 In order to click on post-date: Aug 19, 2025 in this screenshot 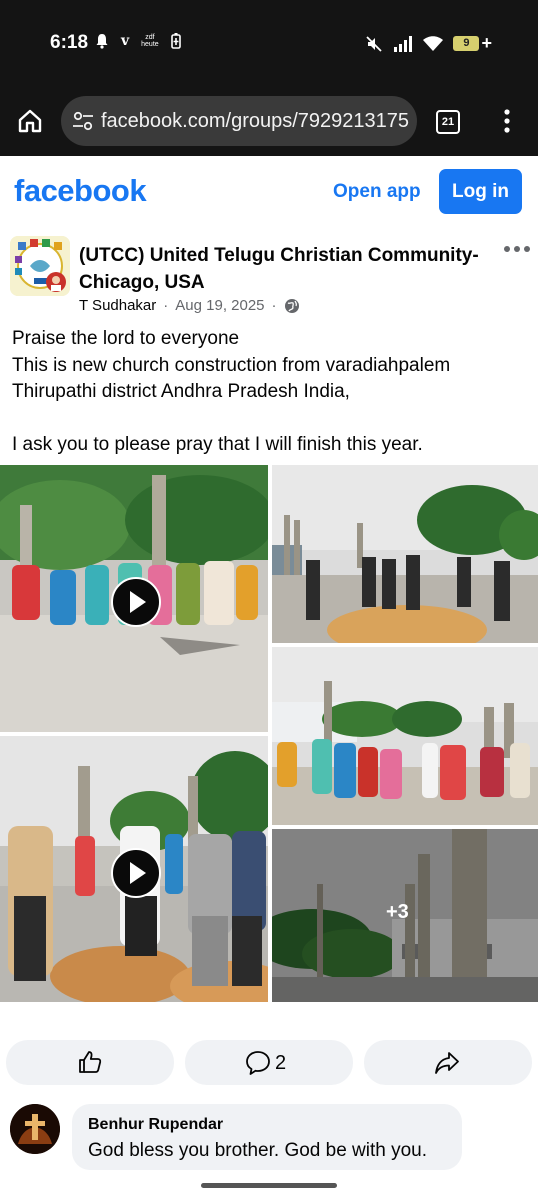, I will do `click(219, 305)`.